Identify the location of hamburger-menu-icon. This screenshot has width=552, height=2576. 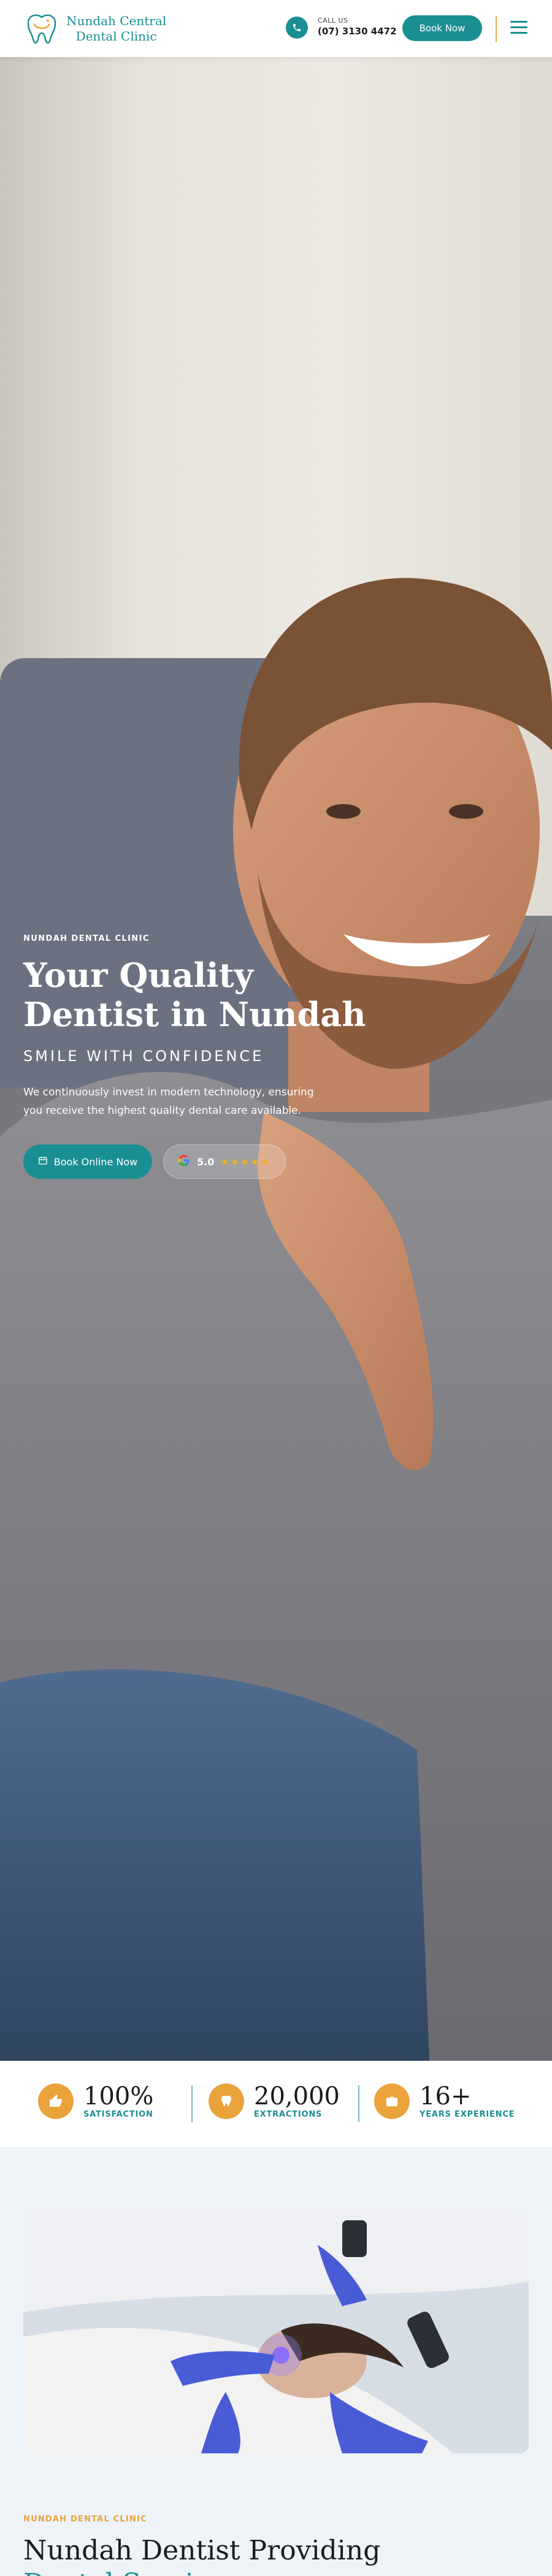
(518, 28).